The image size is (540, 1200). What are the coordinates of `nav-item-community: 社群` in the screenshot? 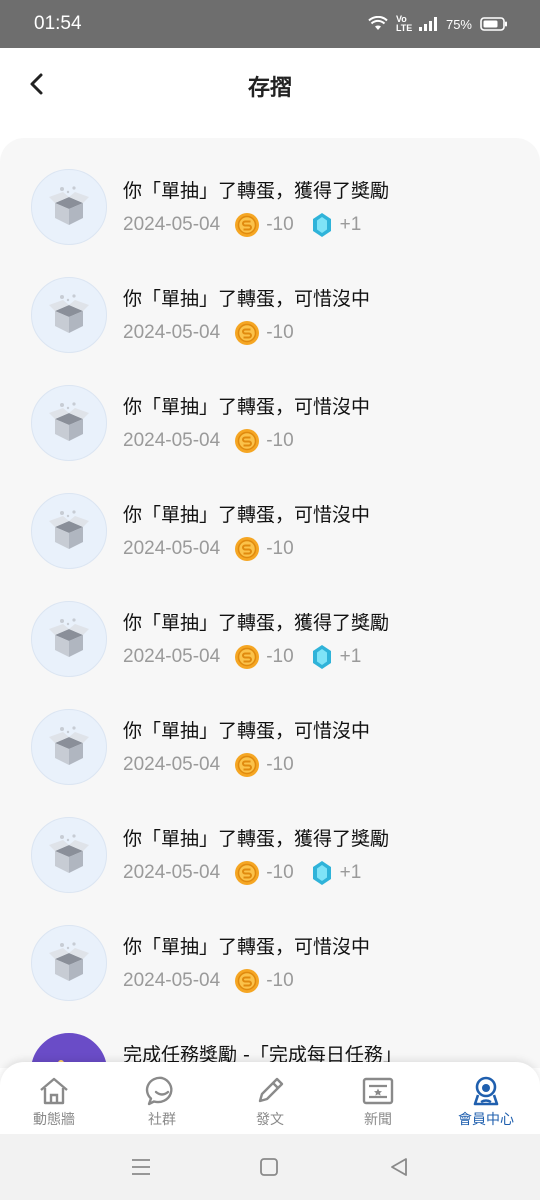 It's located at (162, 1098).